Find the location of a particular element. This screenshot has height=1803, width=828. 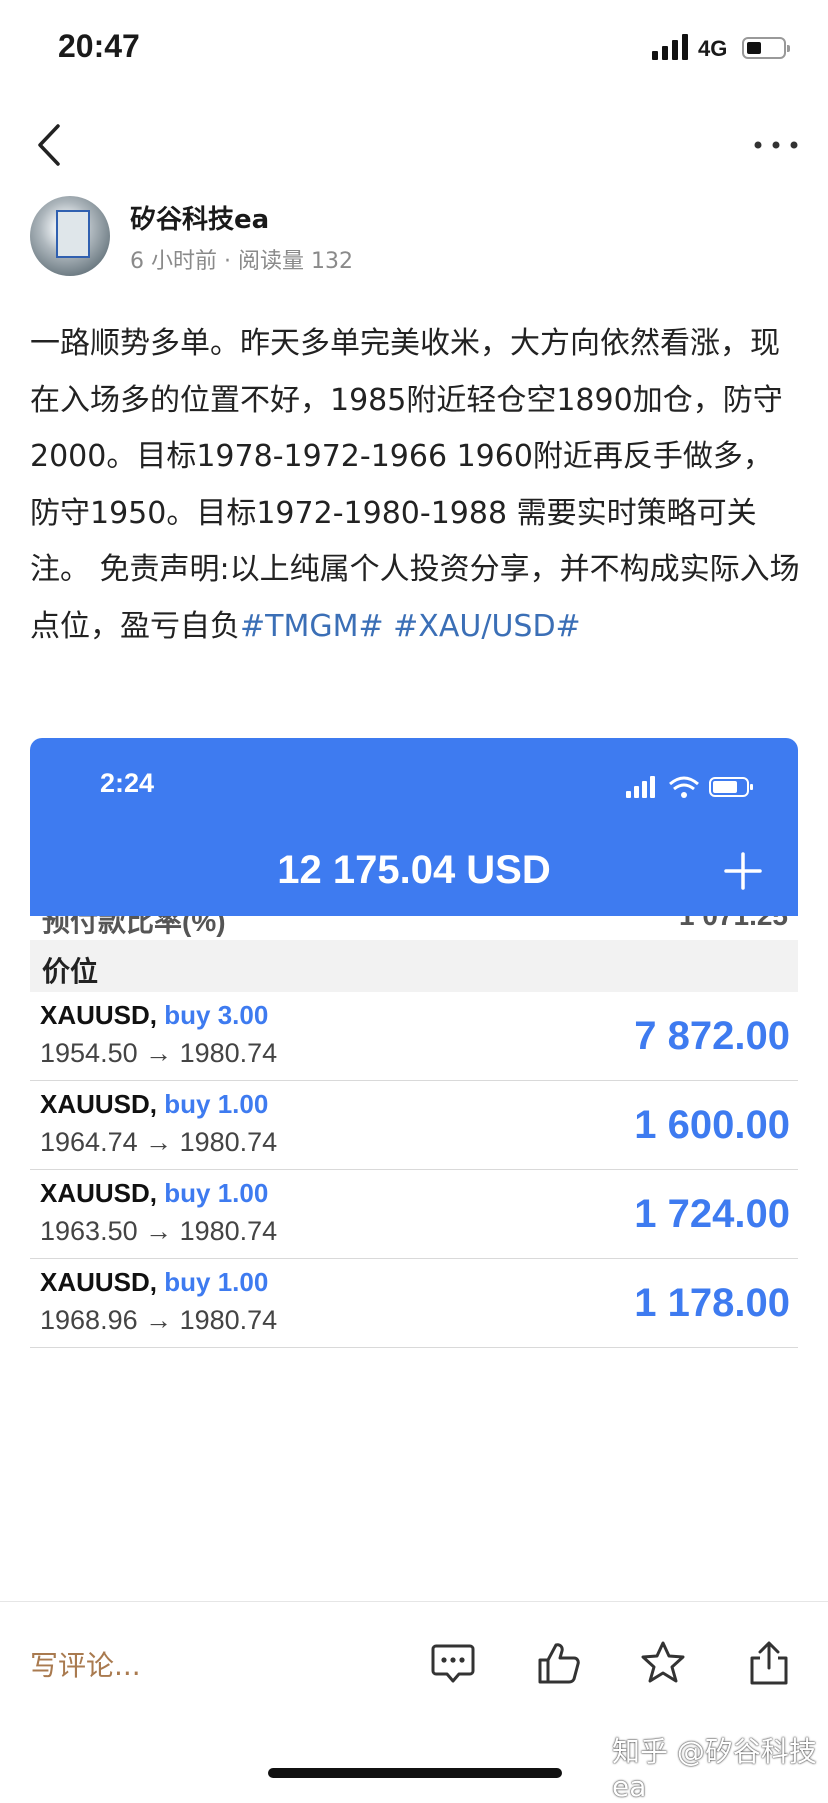

post-meta: 6 小时前 · 阅读量 132 is located at coordinates (241, 261).